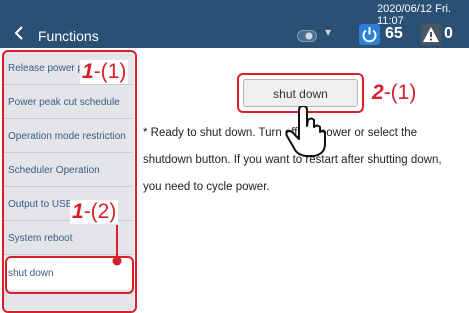 The height and width of the screenshot is (313, 469). Describe the element at coordinates (19, 33) in the screenshot. I see `back-chevron-icon` at that location.